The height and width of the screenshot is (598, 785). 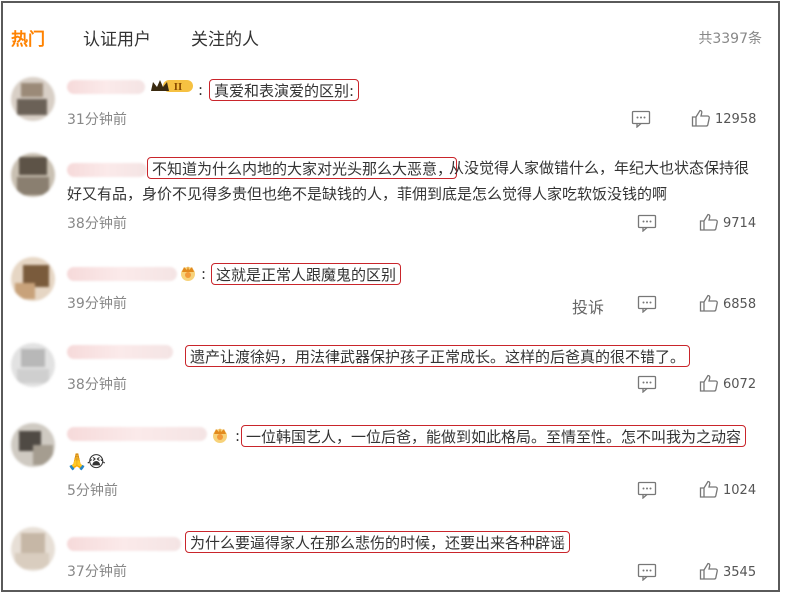 I want to click on emoji-pray-cry: 🙏😭, so click(x=86, y=461).